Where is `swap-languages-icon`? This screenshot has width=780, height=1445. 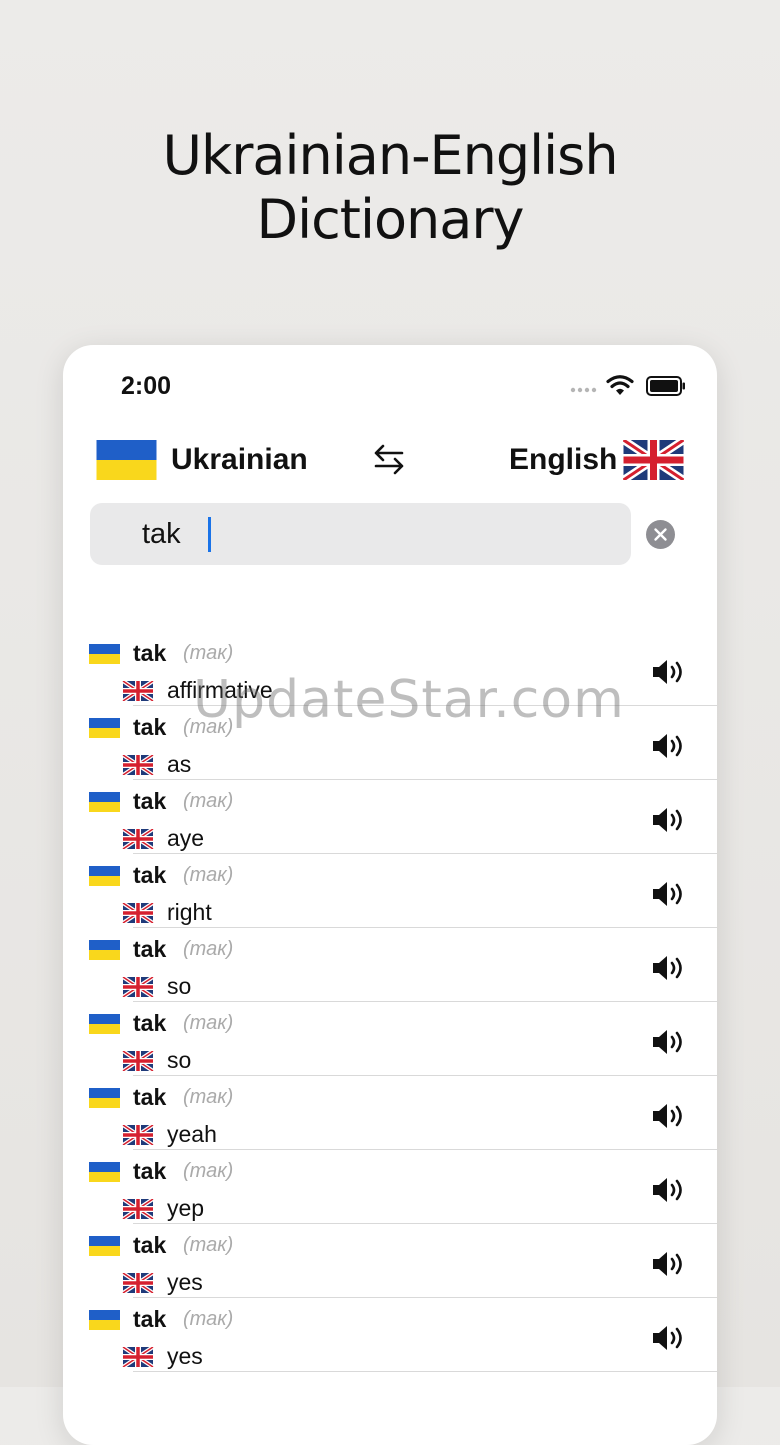 swap-languages-icon is located at coordinates (389, 459).